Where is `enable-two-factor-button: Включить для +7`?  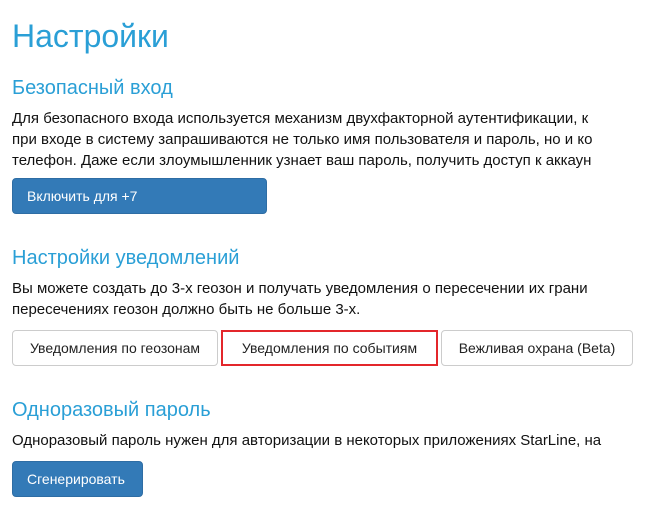 enable-two-factor-button: Включить для +7 is located at coordinates (139, 196).